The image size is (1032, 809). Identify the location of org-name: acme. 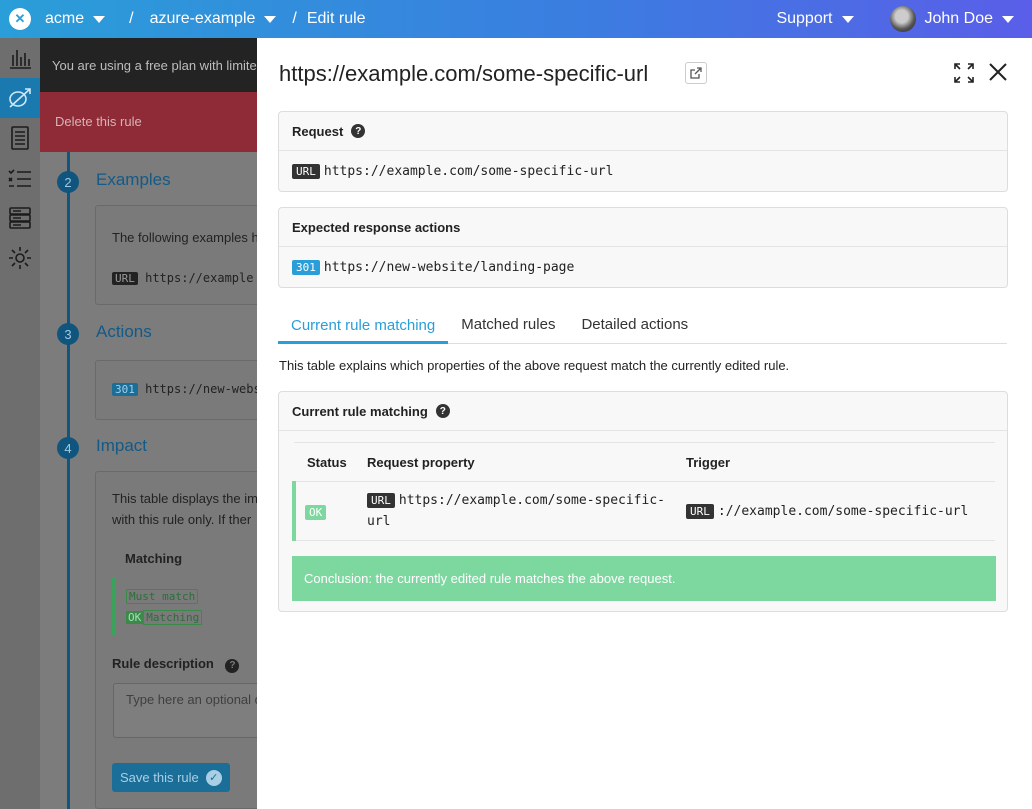
(65, 18).